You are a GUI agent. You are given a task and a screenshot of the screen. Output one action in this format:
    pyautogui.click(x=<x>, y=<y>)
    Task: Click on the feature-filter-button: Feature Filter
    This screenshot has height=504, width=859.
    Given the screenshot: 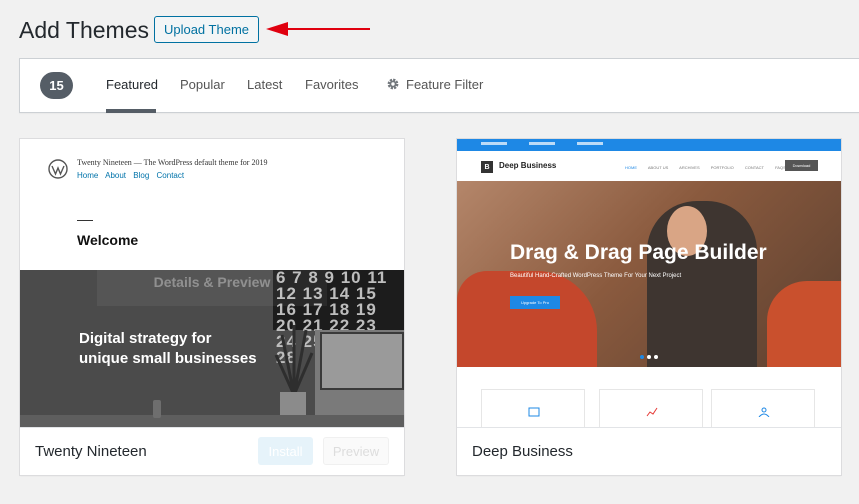 What is the action you would take?
    pyautogui.click(x=444, y=84)
    